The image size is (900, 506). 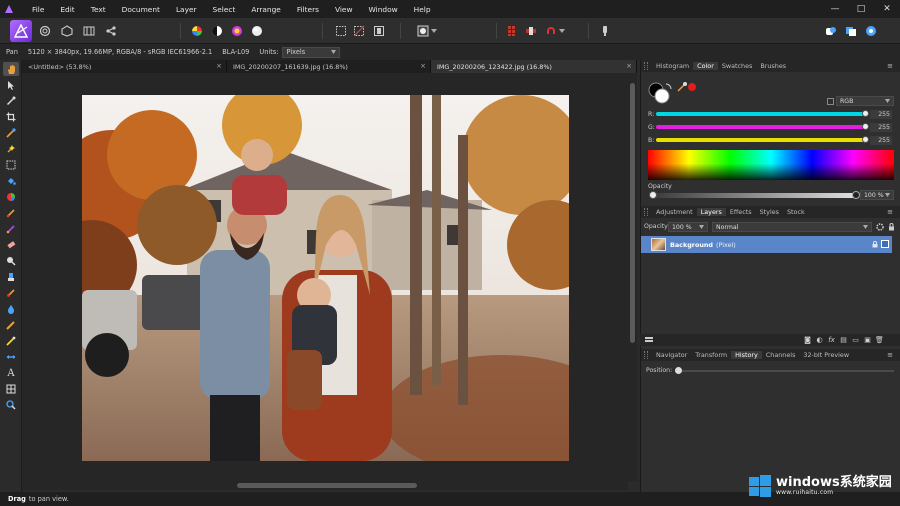 I want to click on color-wheel-tool-icon, so click(x=11, y=197).